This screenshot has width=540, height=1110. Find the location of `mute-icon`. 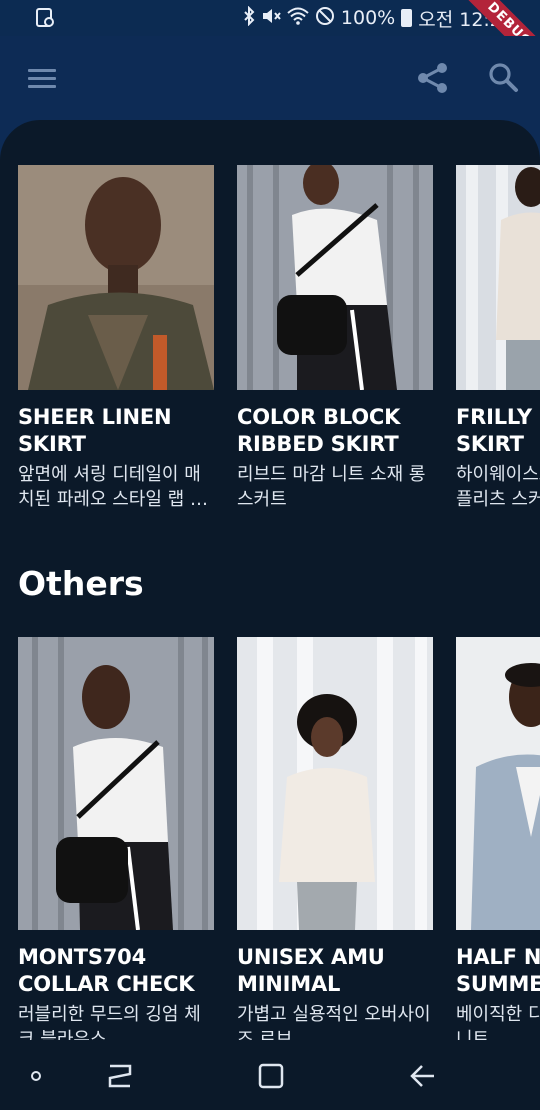

mute-icon is located at coordinates (271, 18).